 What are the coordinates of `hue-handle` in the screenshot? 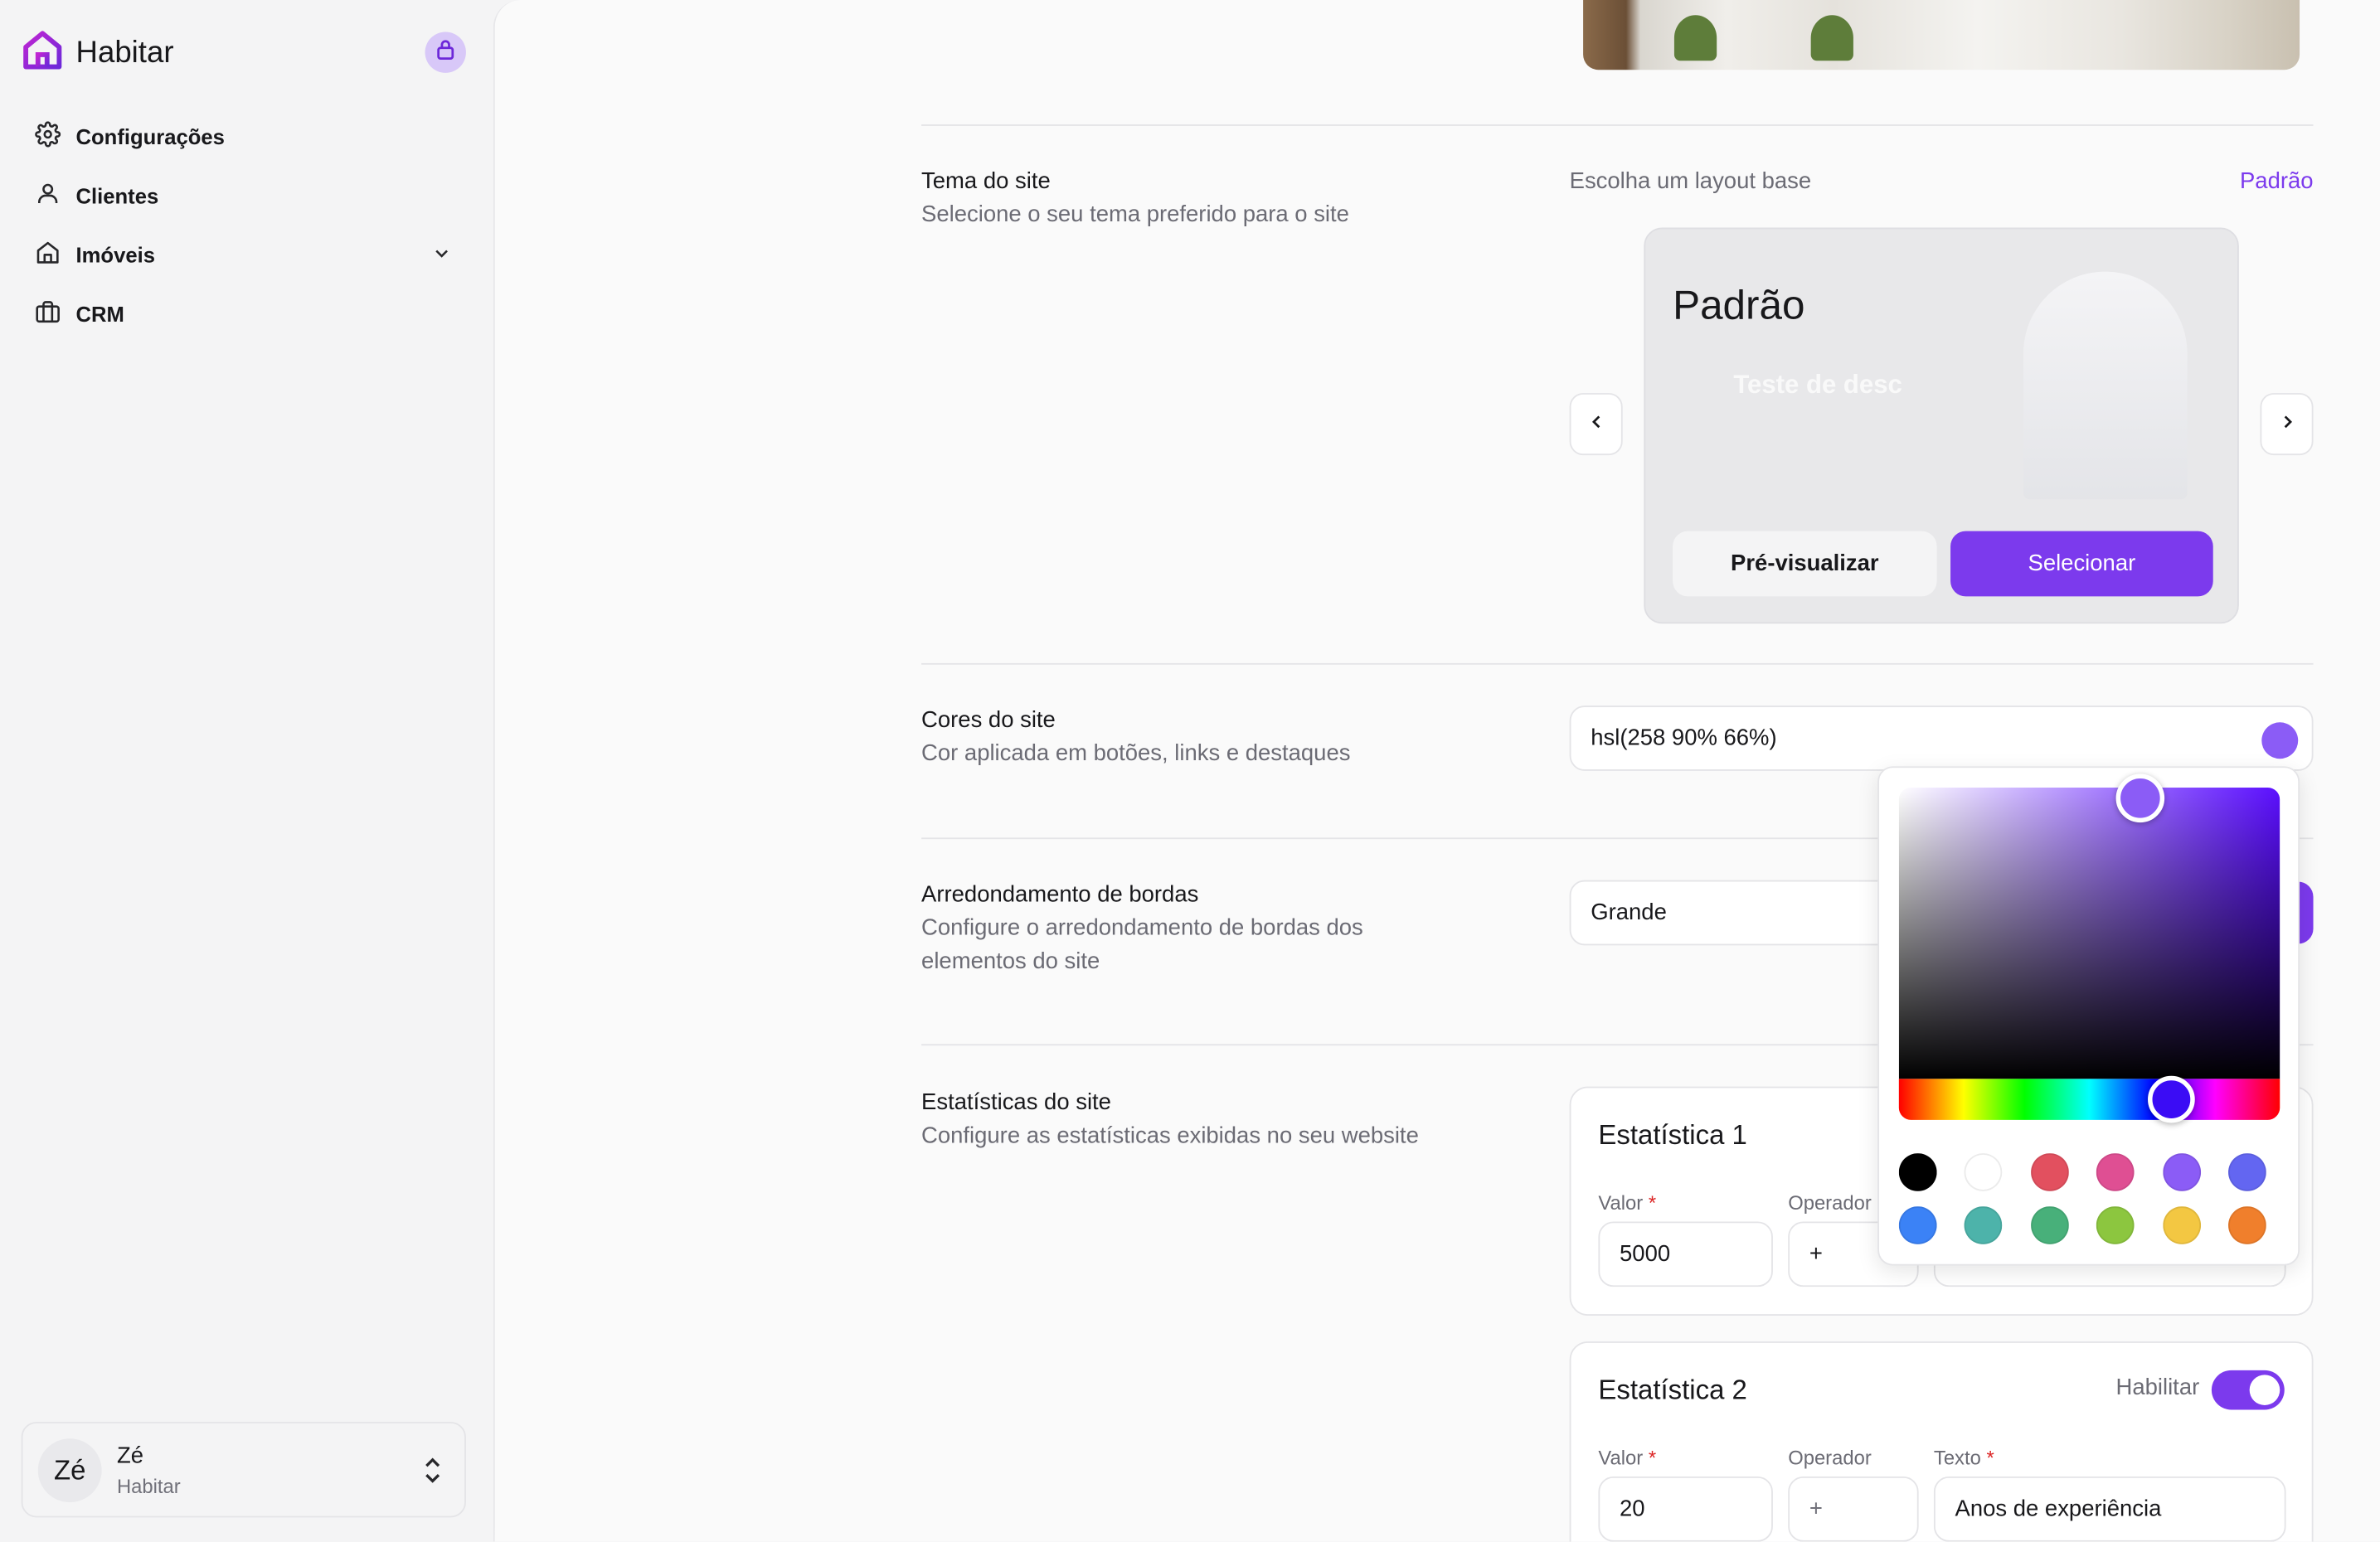 It's located at (2171, 1099).